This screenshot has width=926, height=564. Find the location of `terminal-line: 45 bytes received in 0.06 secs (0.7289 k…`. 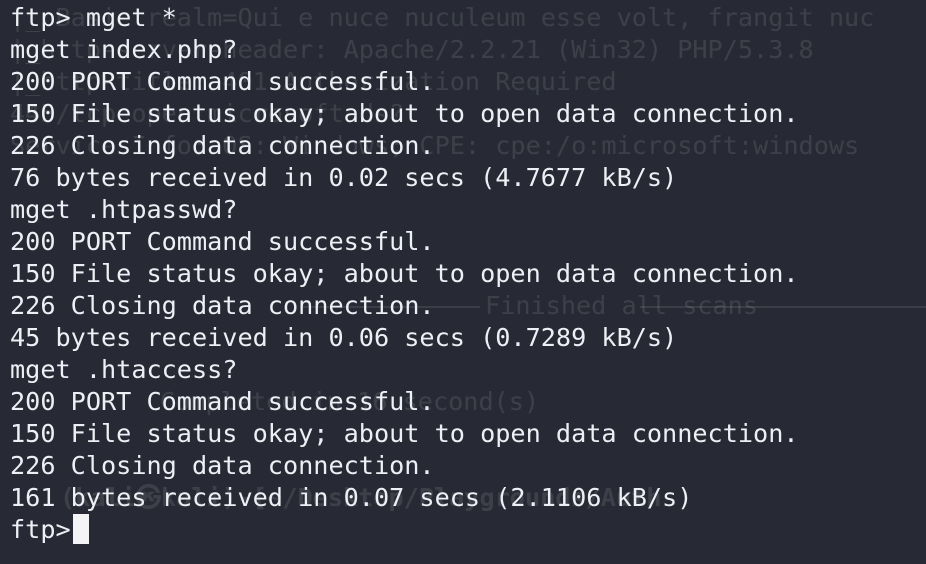

terminal-line: 45 bytes received in 0.06 secs (0.7289 k… is located at coordinates (344, 337).